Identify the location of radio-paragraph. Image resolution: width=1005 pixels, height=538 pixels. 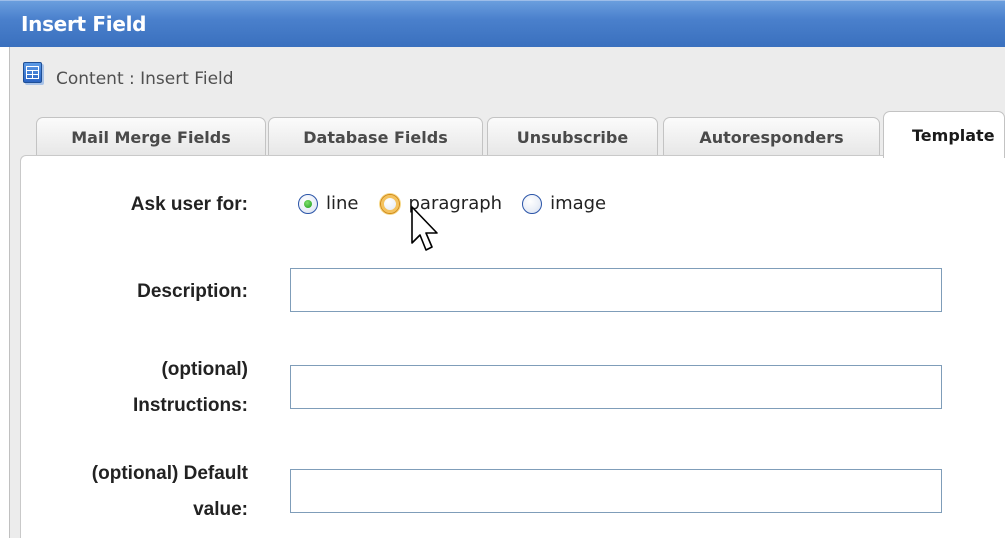
(390, 203).